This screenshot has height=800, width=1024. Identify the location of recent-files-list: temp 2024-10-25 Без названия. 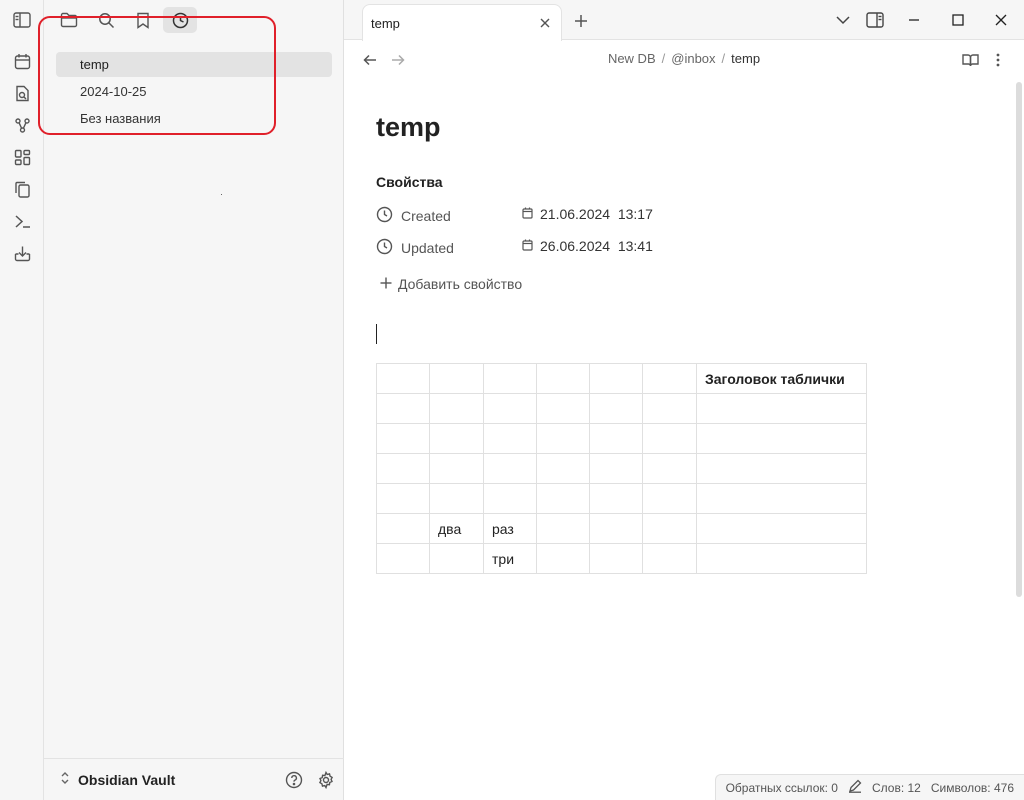
(194, 92).